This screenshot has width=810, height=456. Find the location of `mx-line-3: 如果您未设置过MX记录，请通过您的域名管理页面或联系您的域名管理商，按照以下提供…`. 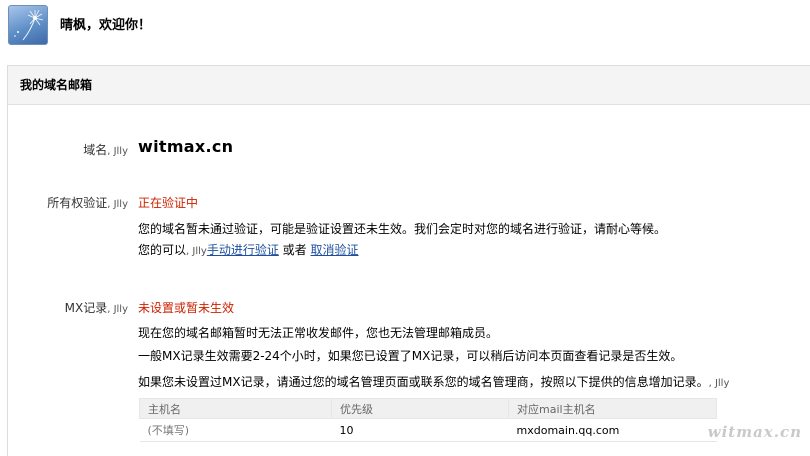

mx-line-3: 如果您未设置过MX记录，请通过您的域名管理页面或联系您的域名管理商，按照以下提供… is located at coordinates (434, 382).